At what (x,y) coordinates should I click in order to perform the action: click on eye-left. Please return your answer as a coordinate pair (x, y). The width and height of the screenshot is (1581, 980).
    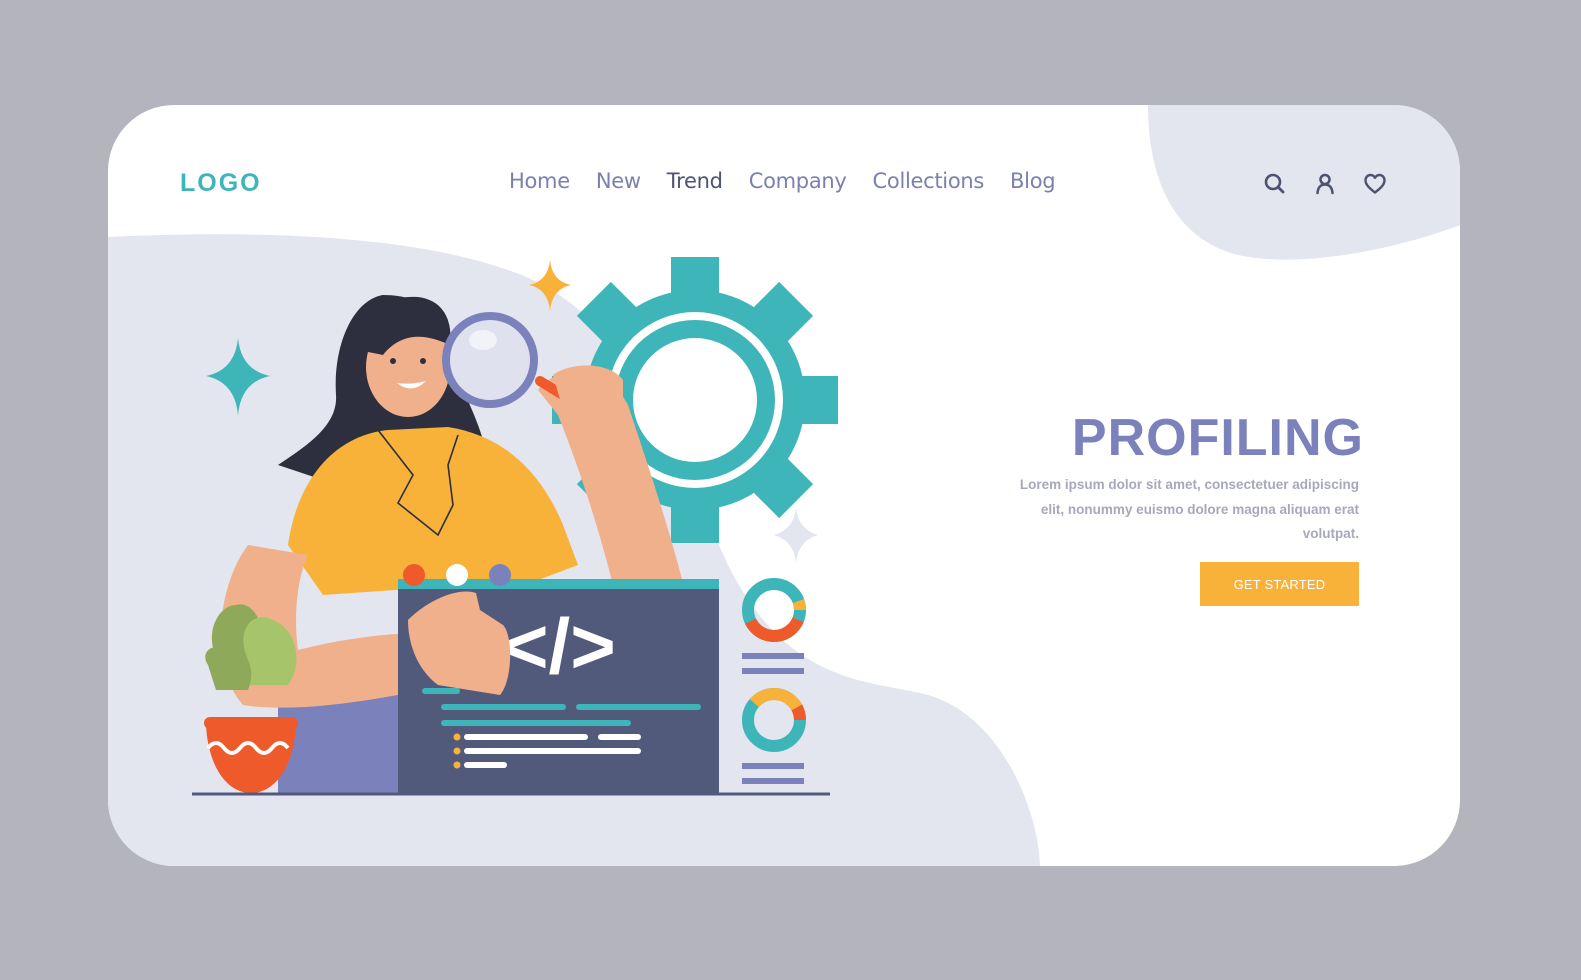
    Looking at the image, I should click on (393, 361).